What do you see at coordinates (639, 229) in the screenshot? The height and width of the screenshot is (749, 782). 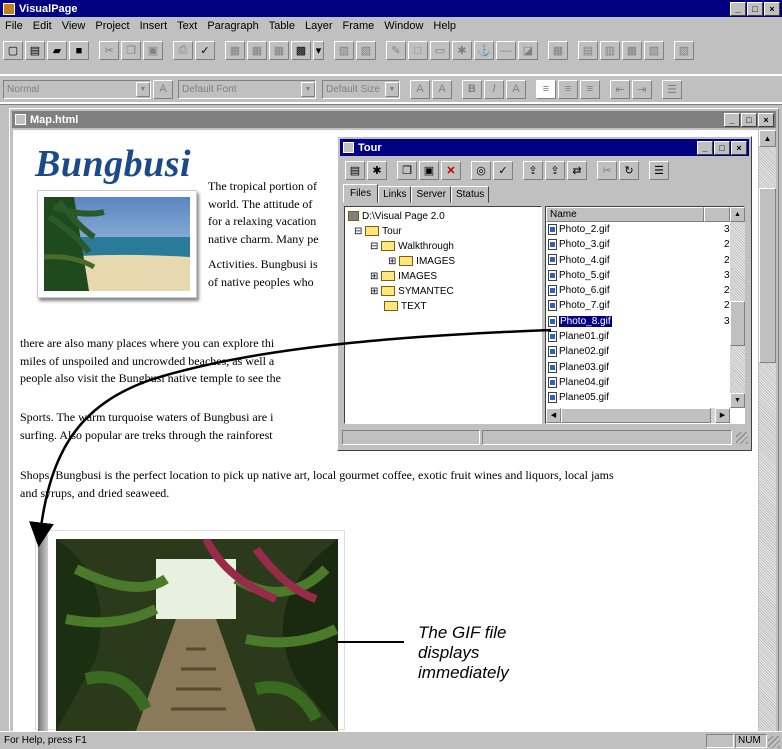 I see `list-item: Photo_2.gif 3` at bounding box center [639, 229].